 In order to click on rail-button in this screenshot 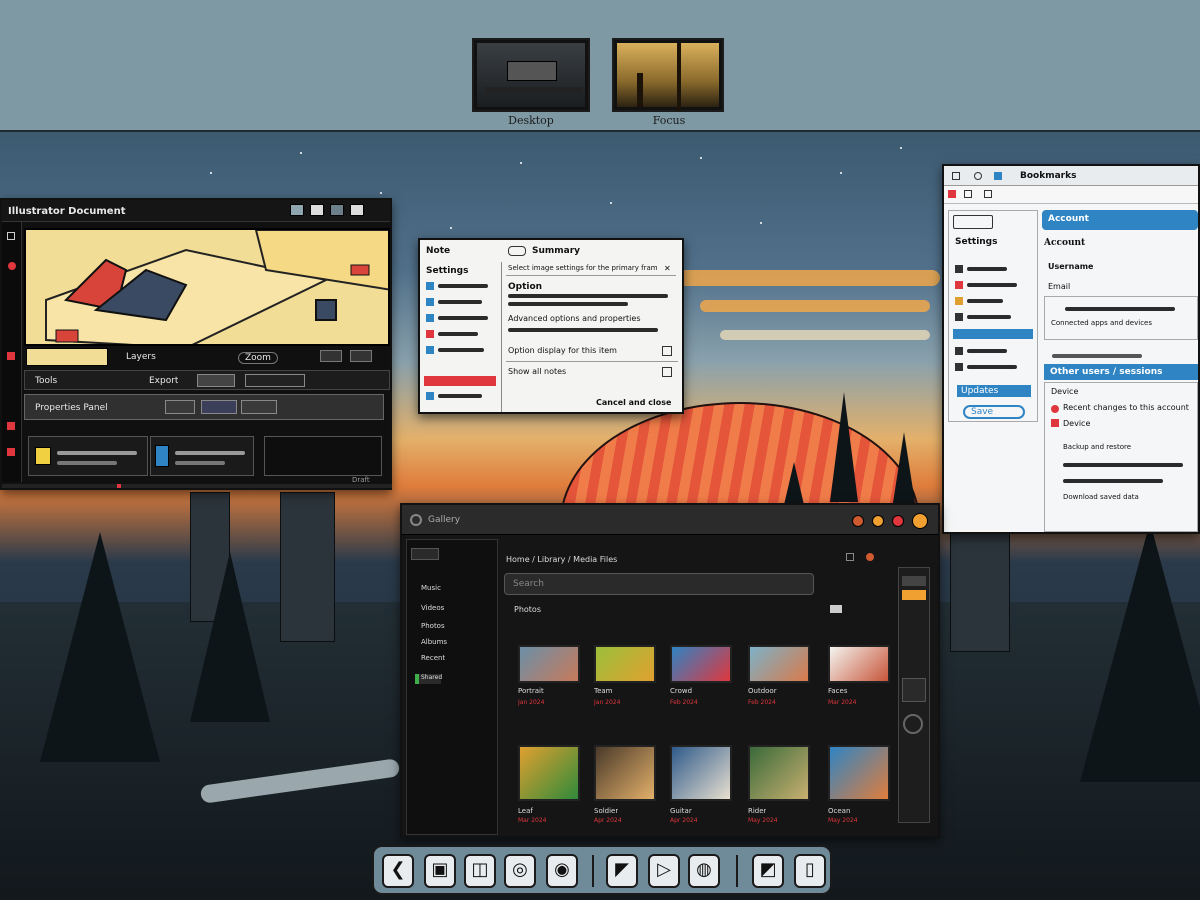, I will do `click(914, 581)`.